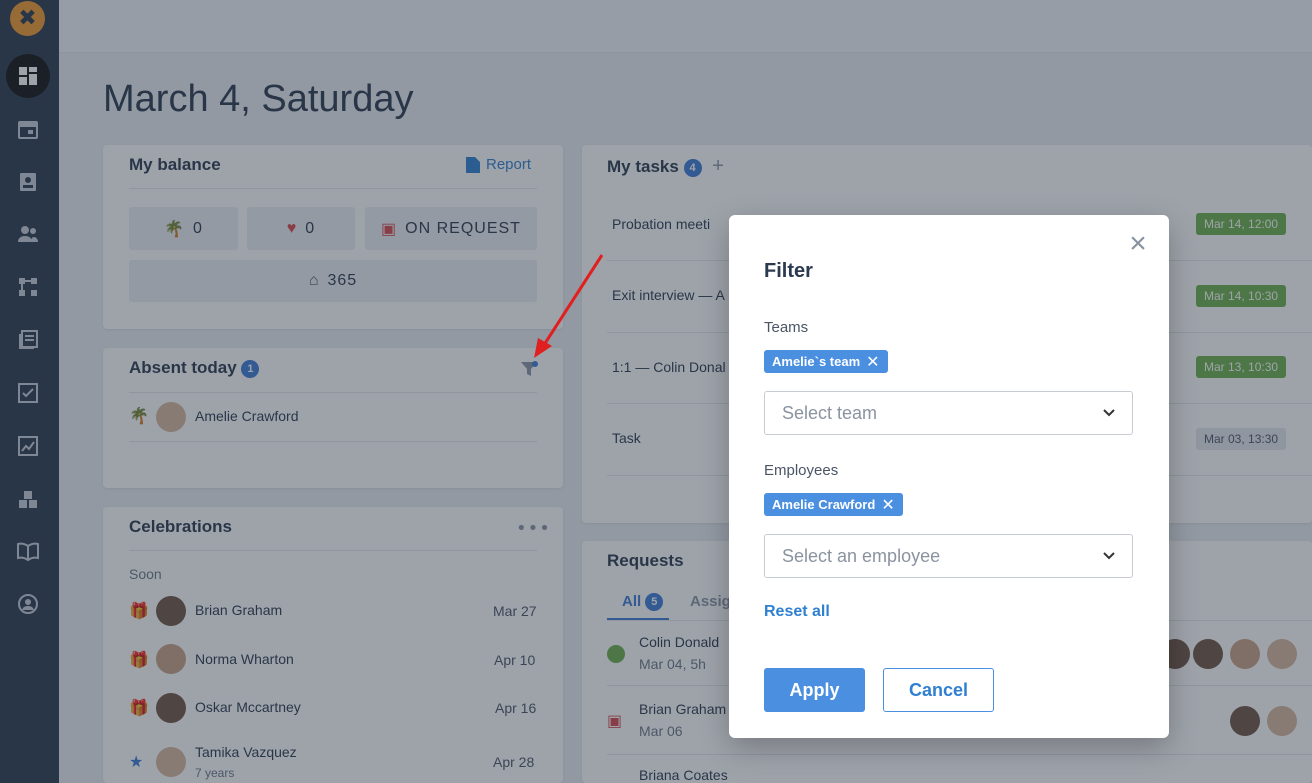  Describe the element at coordinates (786, 327) in the screenshot. I see `teams-label: Teams` at that location.